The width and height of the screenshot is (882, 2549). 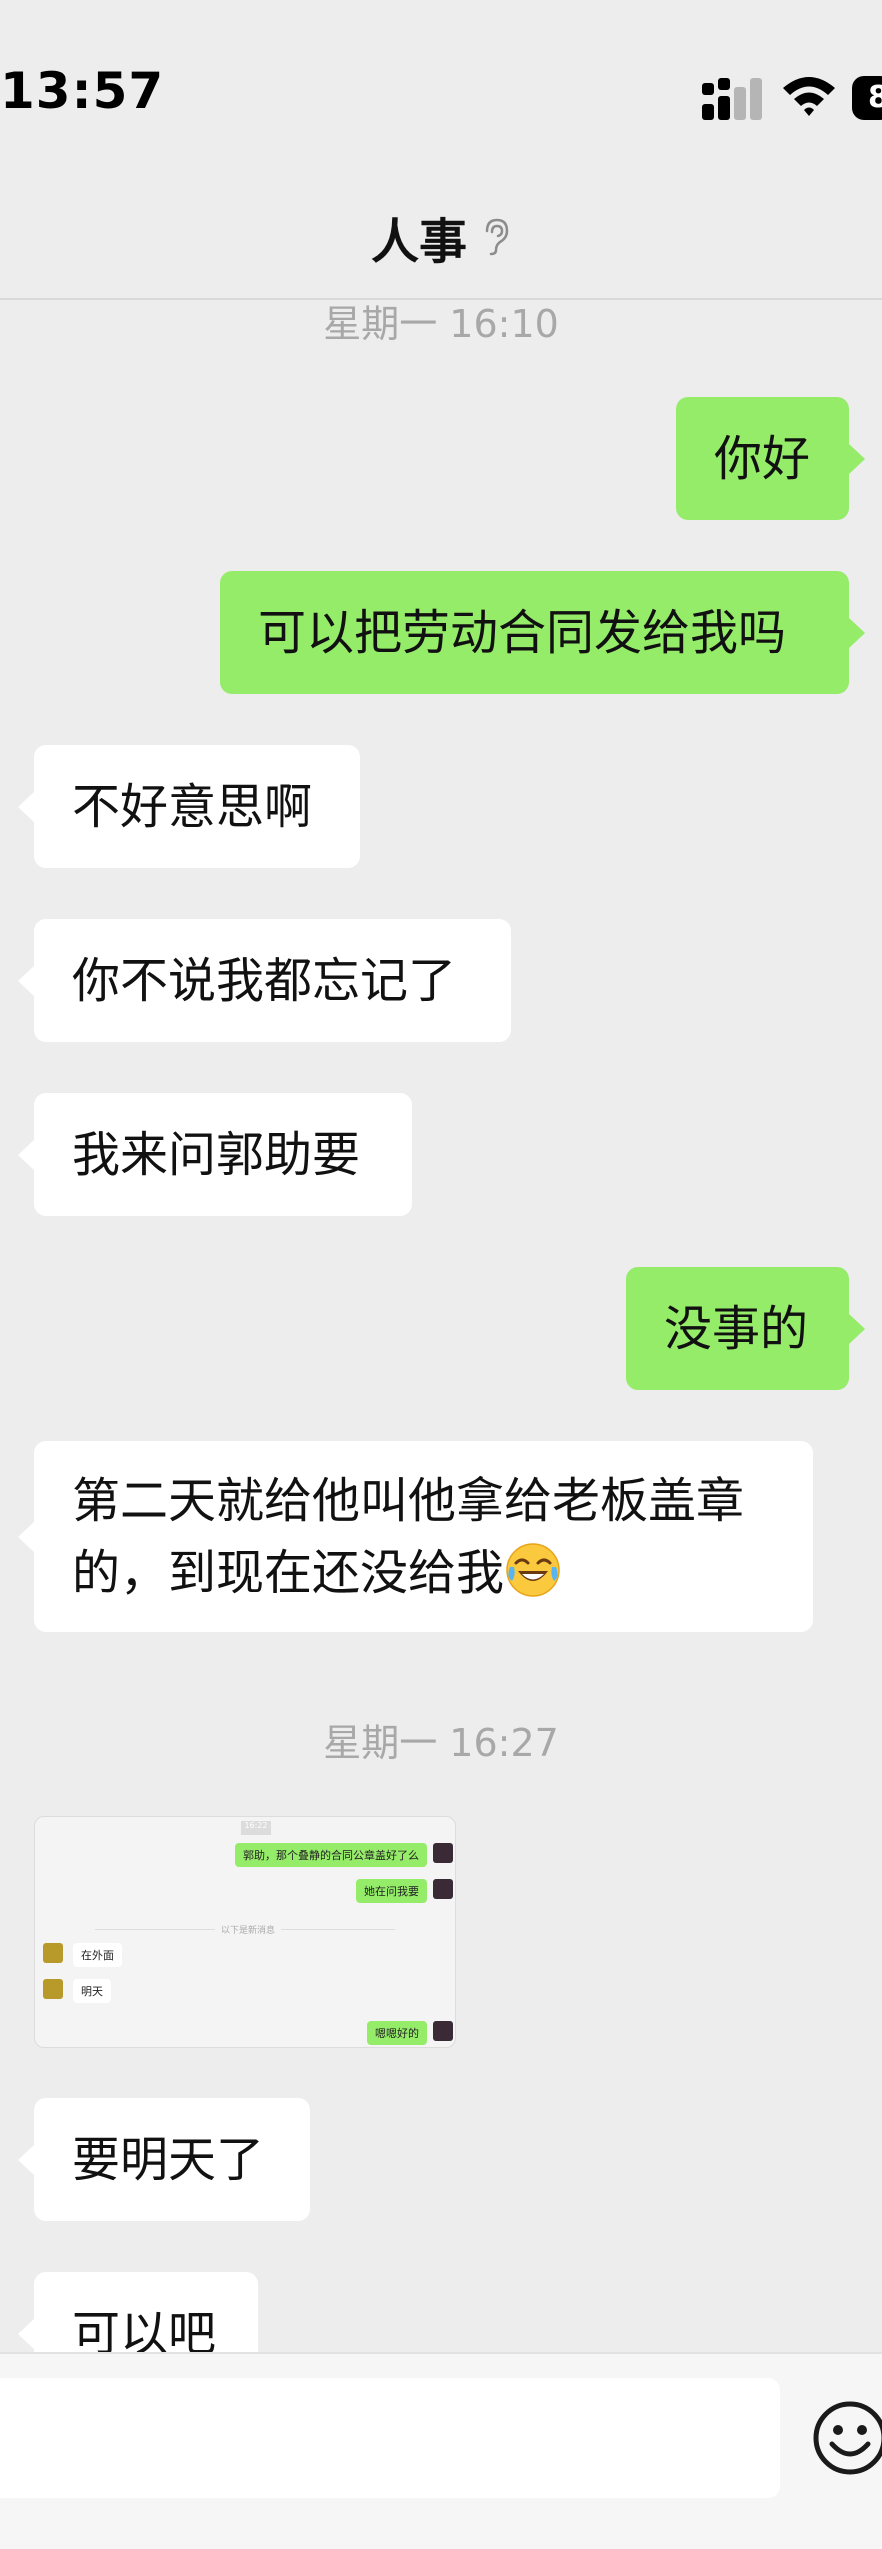 What do you see at coordinates (522, 632) in the screenshot?
I see `message-text: 可以把劳动合同发给我吗` at bounding box center [522, 632].